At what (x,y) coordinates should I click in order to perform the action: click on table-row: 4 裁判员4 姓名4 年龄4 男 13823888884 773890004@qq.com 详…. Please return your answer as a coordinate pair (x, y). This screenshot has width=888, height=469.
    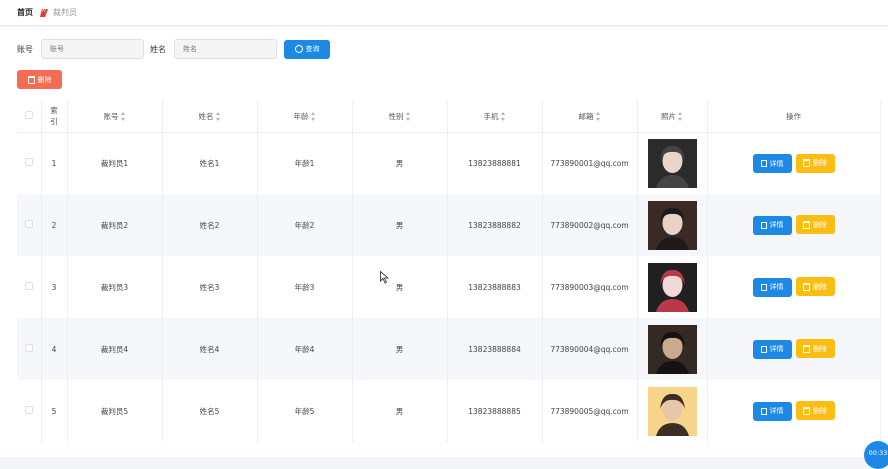
    Looking at the image, I should click on (449, 349).